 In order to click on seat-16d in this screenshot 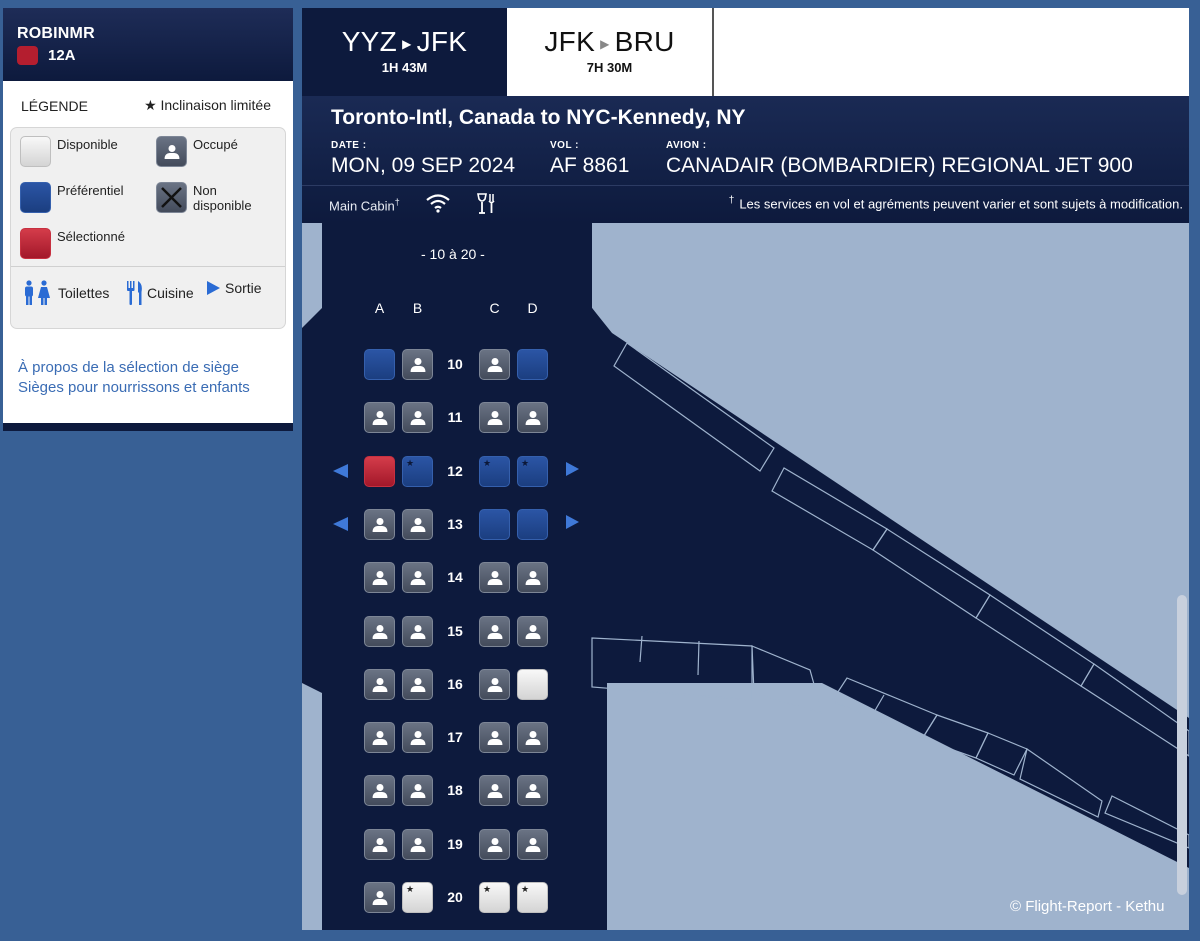, I will do `click(532, 684)`.